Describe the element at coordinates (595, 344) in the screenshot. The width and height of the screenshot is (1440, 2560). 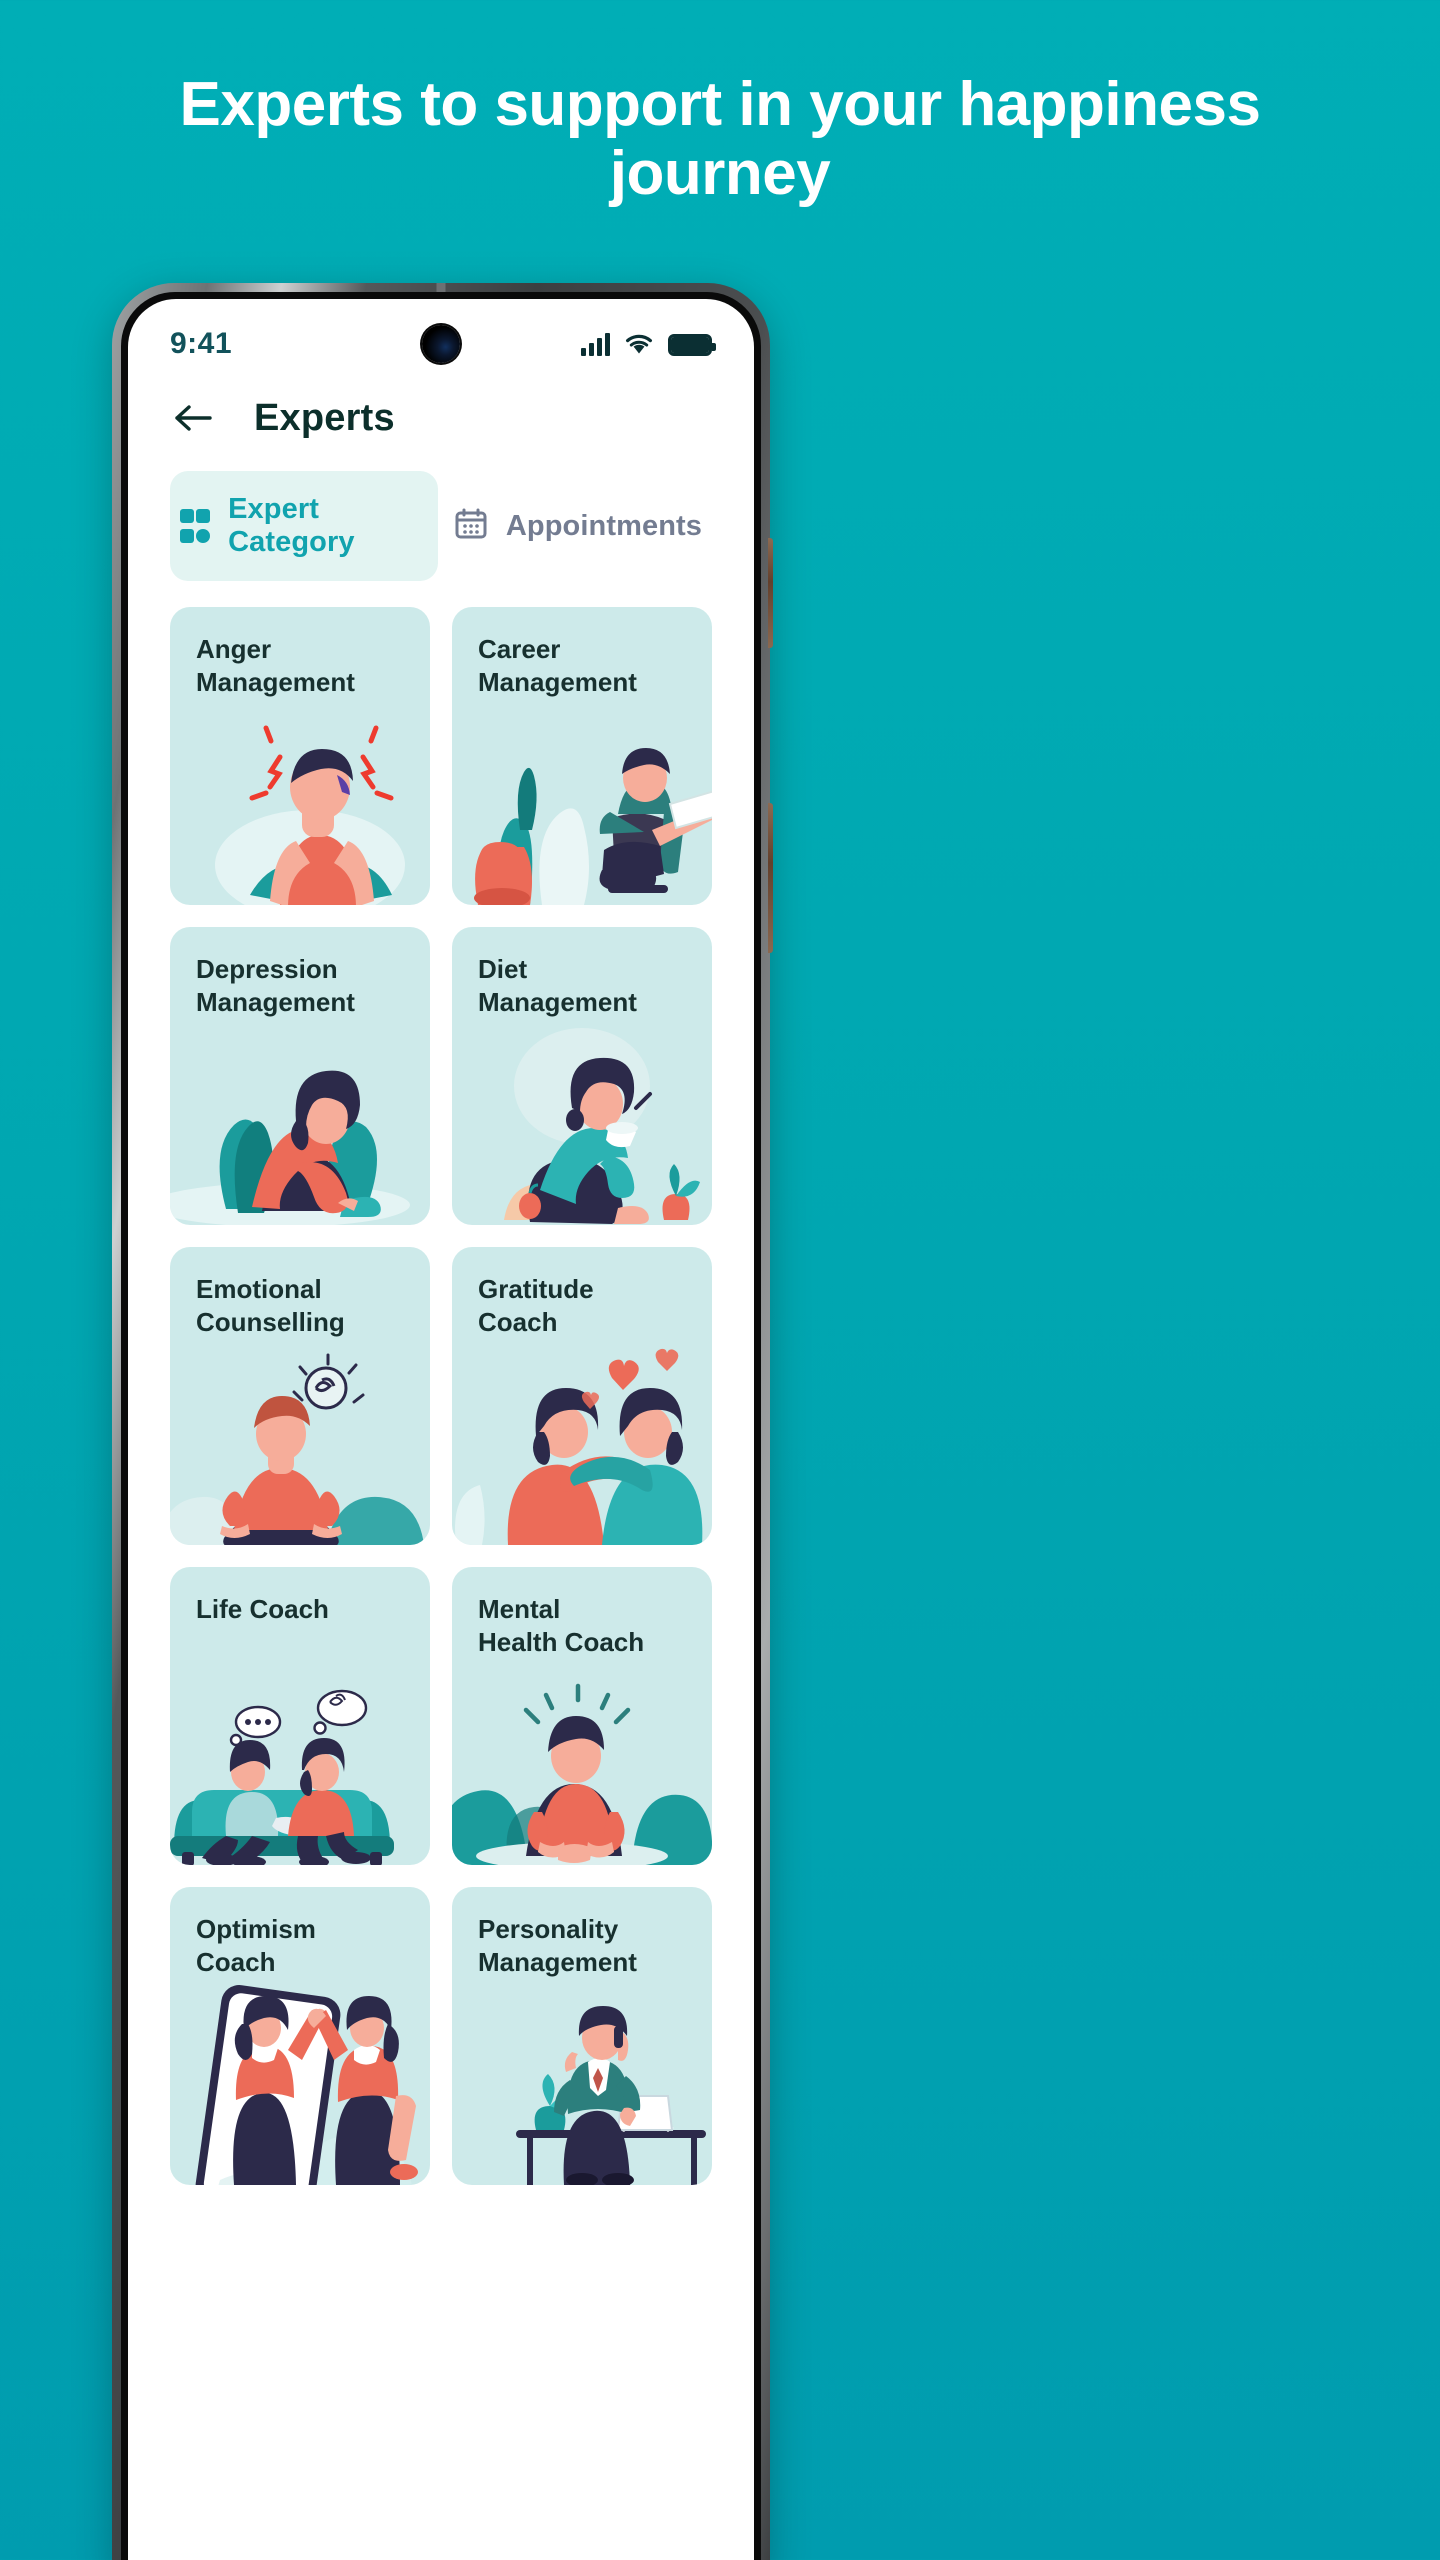
I see `signal-icon` at that location.